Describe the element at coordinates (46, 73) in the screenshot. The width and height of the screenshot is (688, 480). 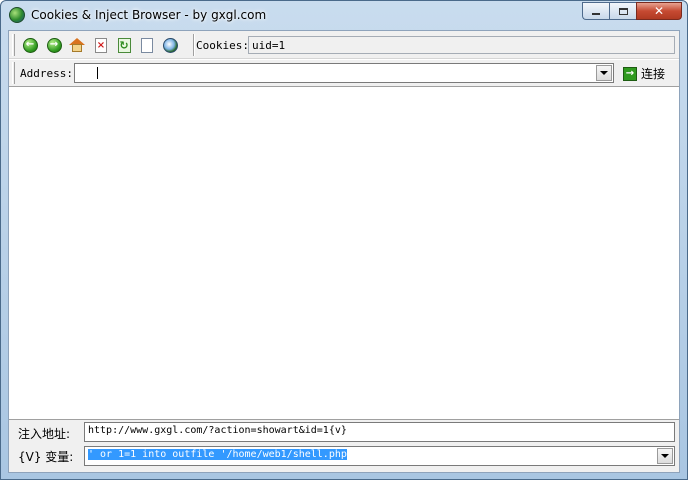
I see `address-label: Address:` at that location.